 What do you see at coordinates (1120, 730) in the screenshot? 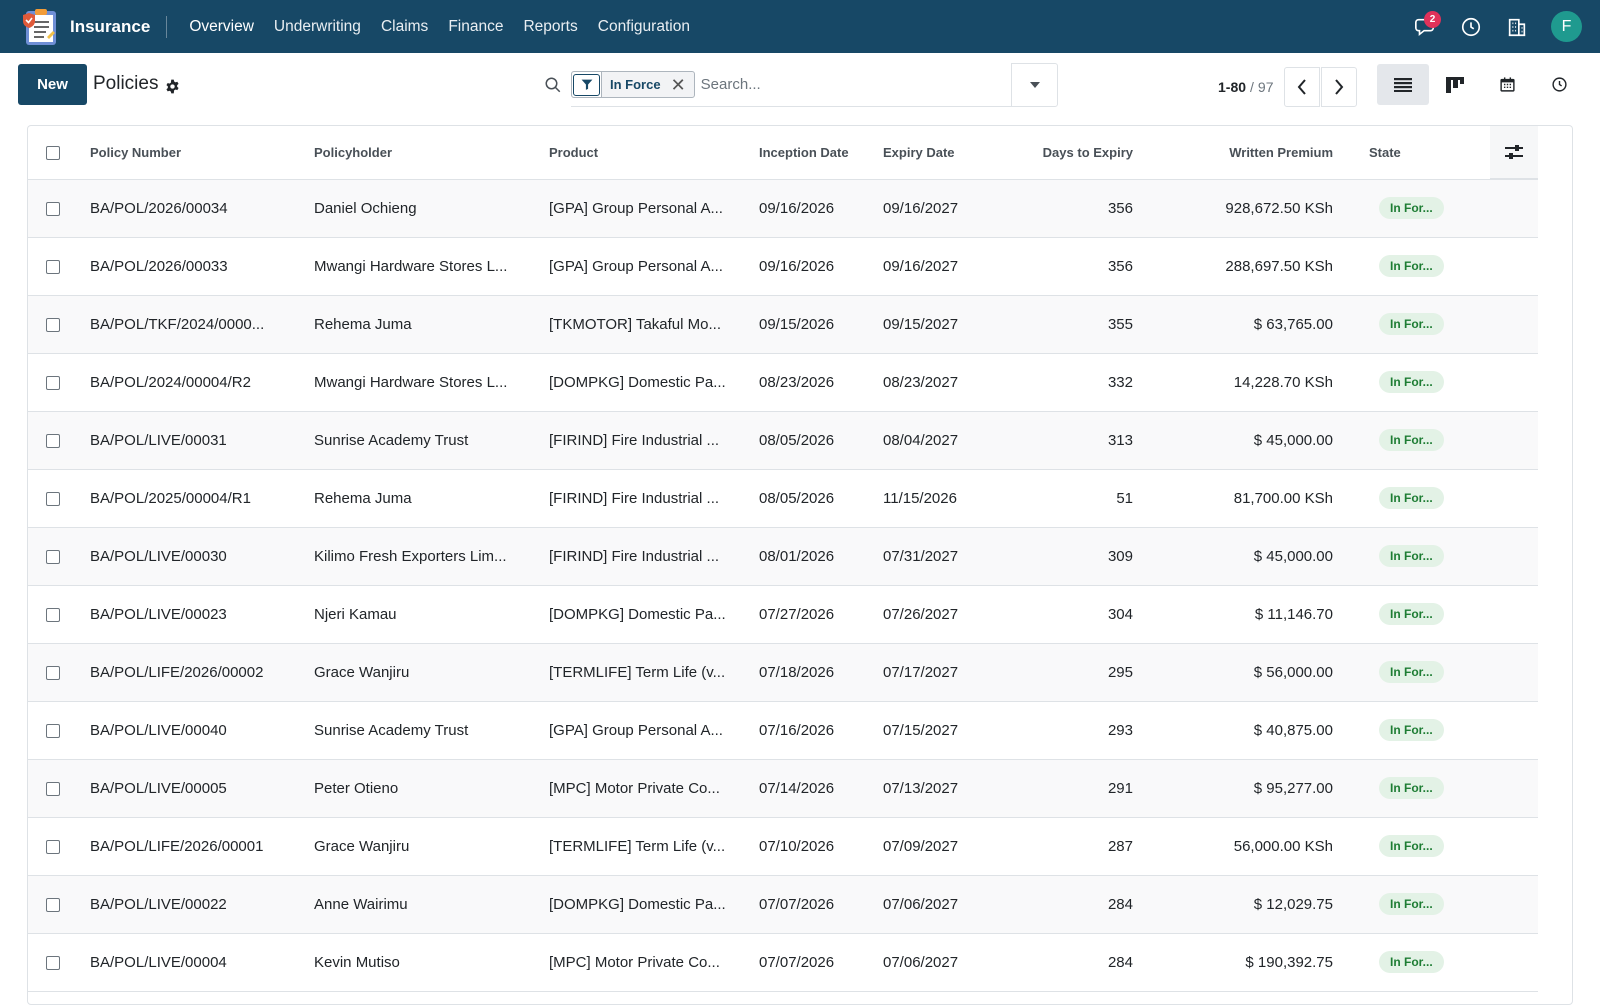
I see `cell-days-to-expiry: 293` at bounding box center [1120, 730].